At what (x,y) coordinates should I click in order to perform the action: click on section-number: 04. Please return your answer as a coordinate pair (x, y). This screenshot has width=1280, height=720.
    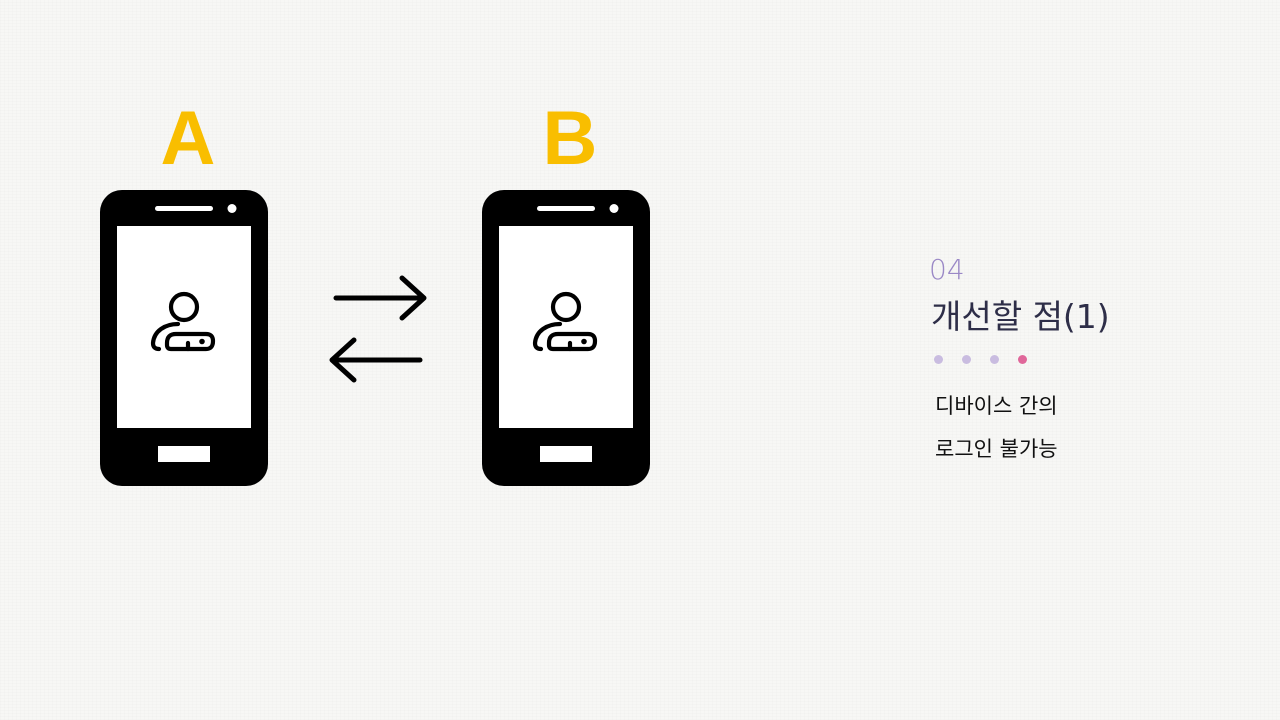
    Looking at the image, I should click on (947, 269).